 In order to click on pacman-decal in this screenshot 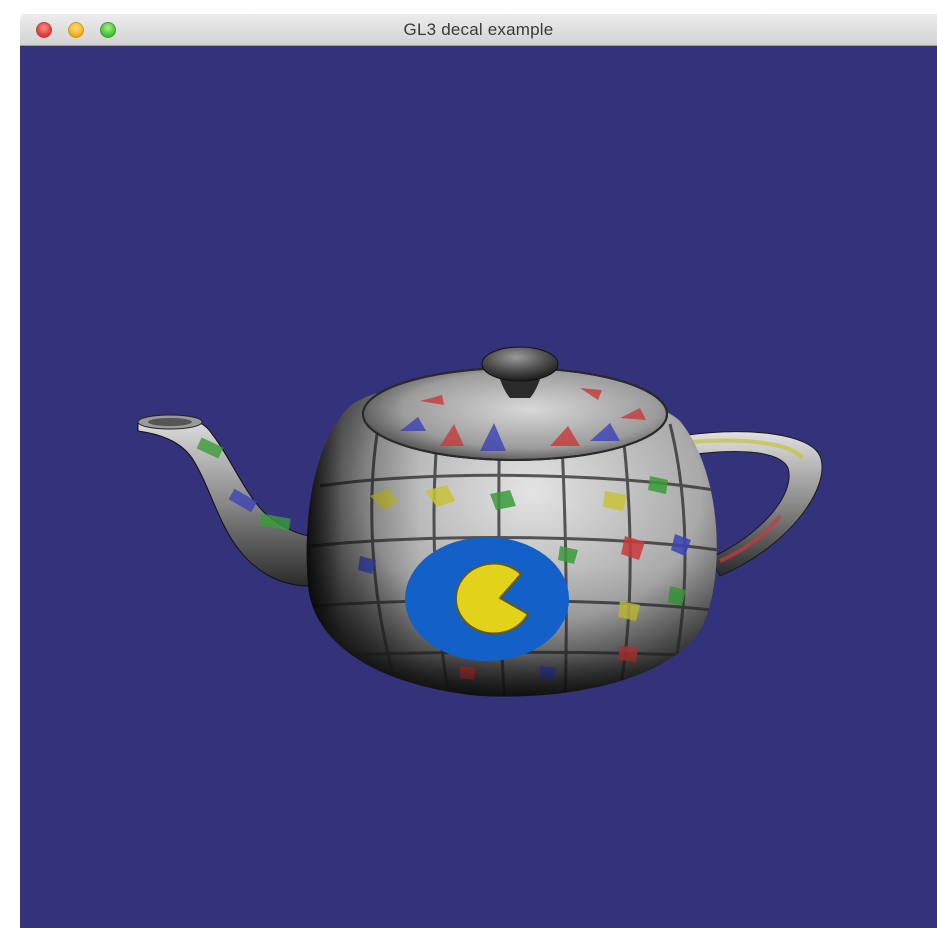, I will do `click(487, 599)`.